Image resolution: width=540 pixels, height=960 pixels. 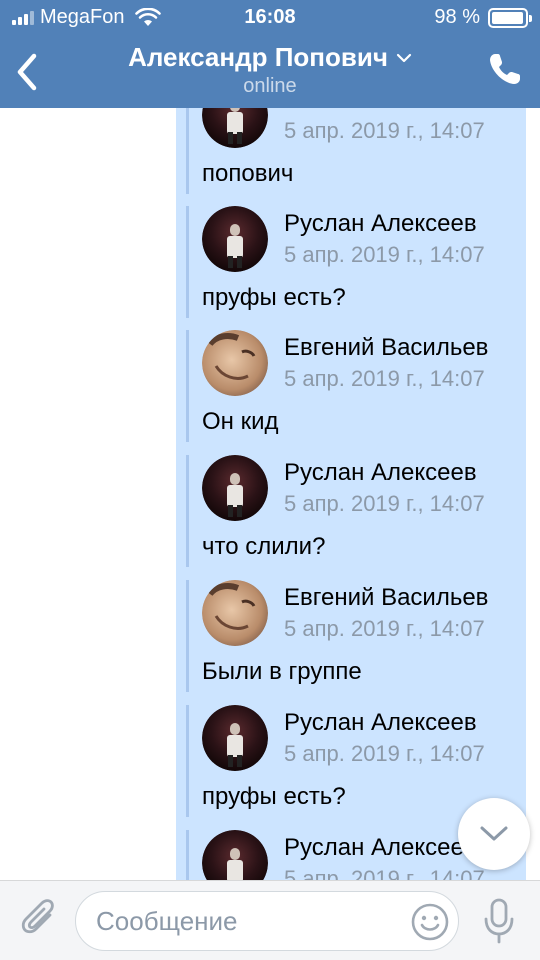 I want to click on composer-bar, so click(x=270, y=920).